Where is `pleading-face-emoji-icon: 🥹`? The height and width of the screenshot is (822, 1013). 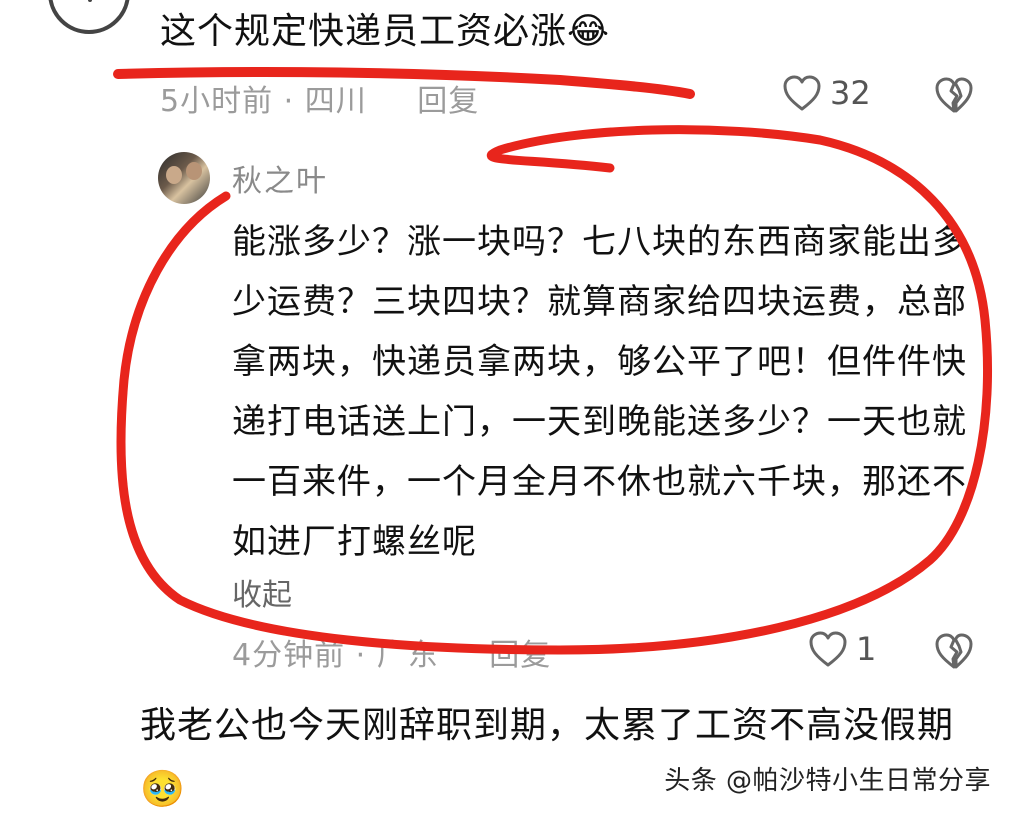 pleading-face-emoji-icon: 🥹 is located at coordinates (163, 789).